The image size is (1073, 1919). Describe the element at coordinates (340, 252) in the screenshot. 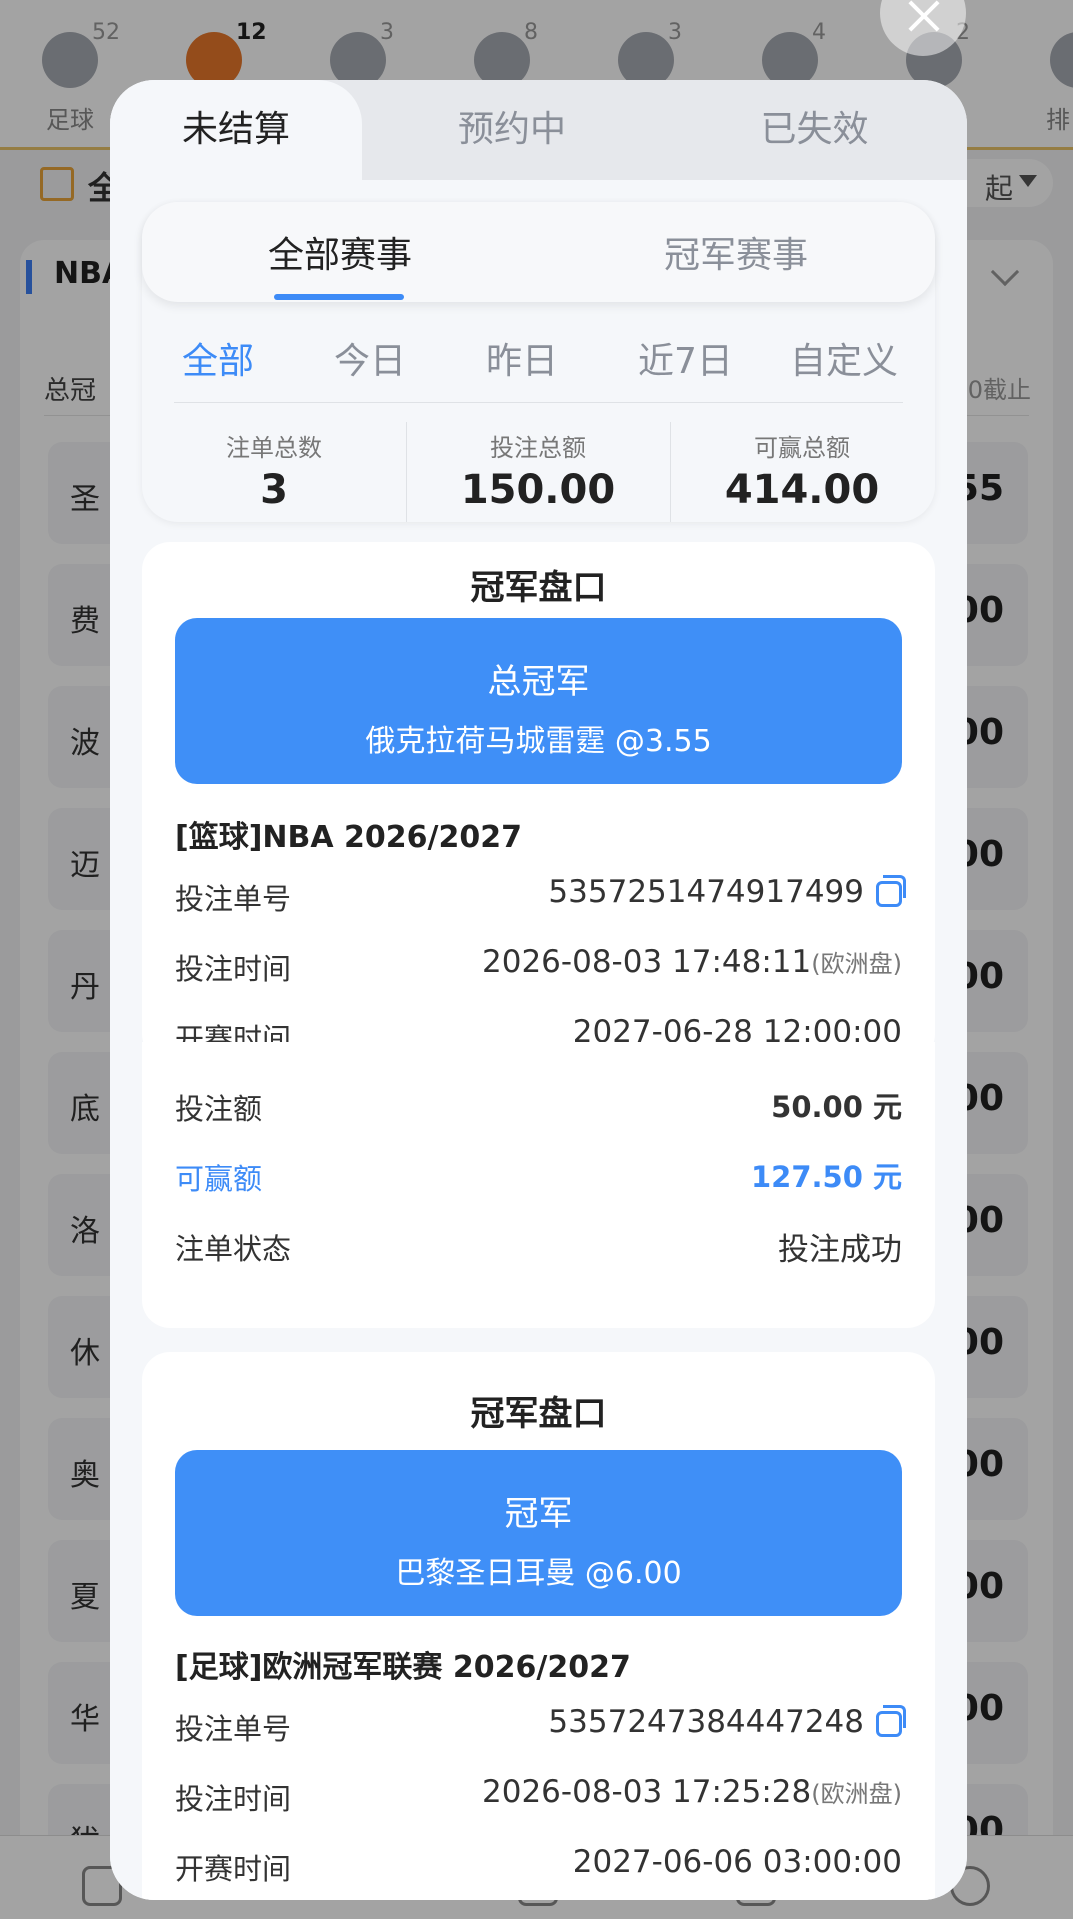

I see `tab-all-events: 全部赛事` at that location.